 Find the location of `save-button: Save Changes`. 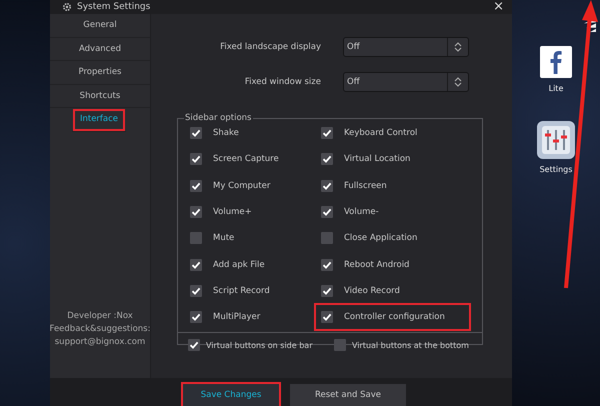

save-button: Save Changes is located at coordinates (231, 395).